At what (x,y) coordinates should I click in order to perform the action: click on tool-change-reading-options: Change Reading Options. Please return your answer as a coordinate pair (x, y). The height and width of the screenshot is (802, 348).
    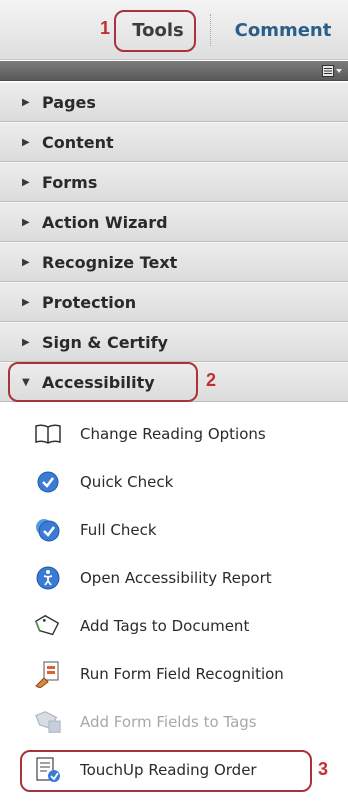
    Looking at the image, I should click on (174, 434).